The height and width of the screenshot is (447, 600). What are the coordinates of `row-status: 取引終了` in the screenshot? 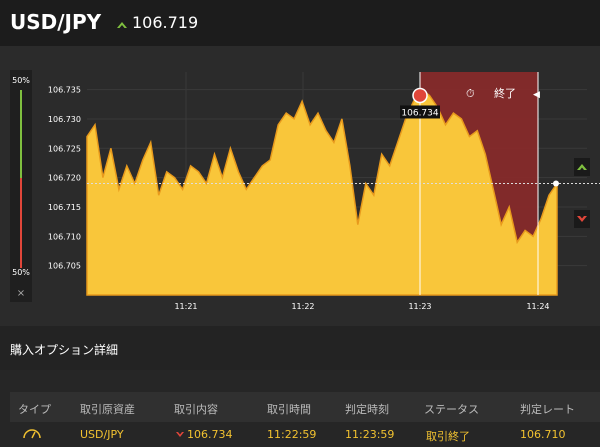 It's located at (448, 436).